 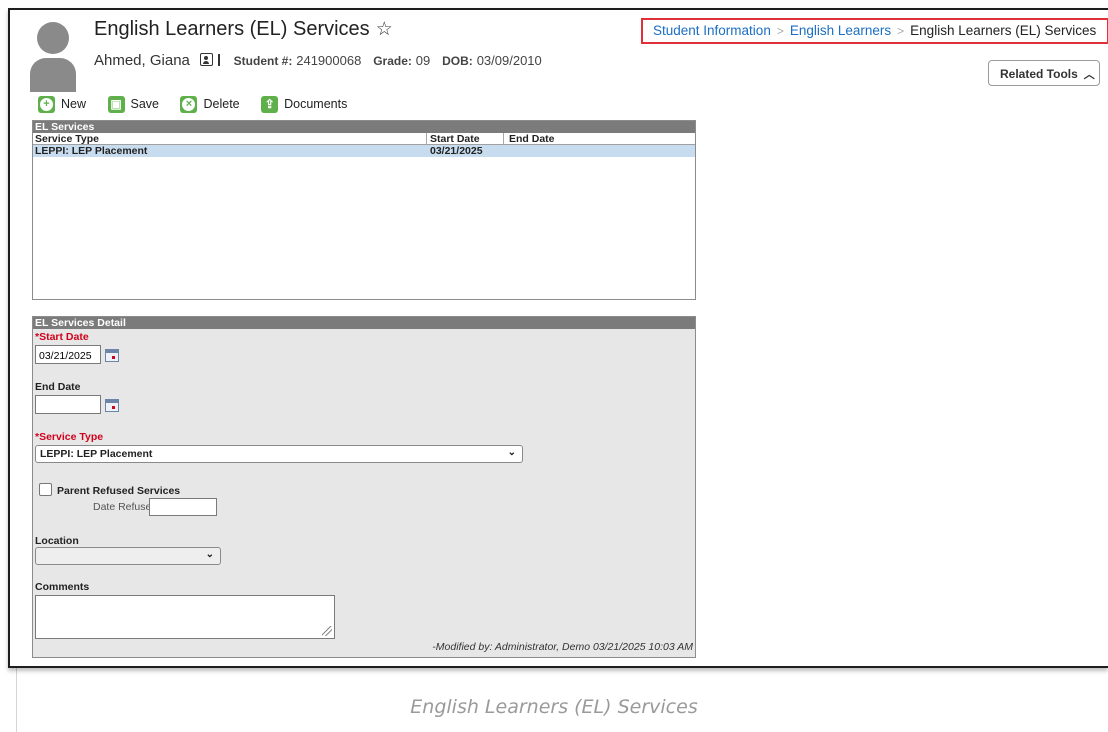 What do you see at coordinates (364, 323) in the screenshot?
I see `el-services-detail-header: EL Services Detail` at bounding box center [364, 323].